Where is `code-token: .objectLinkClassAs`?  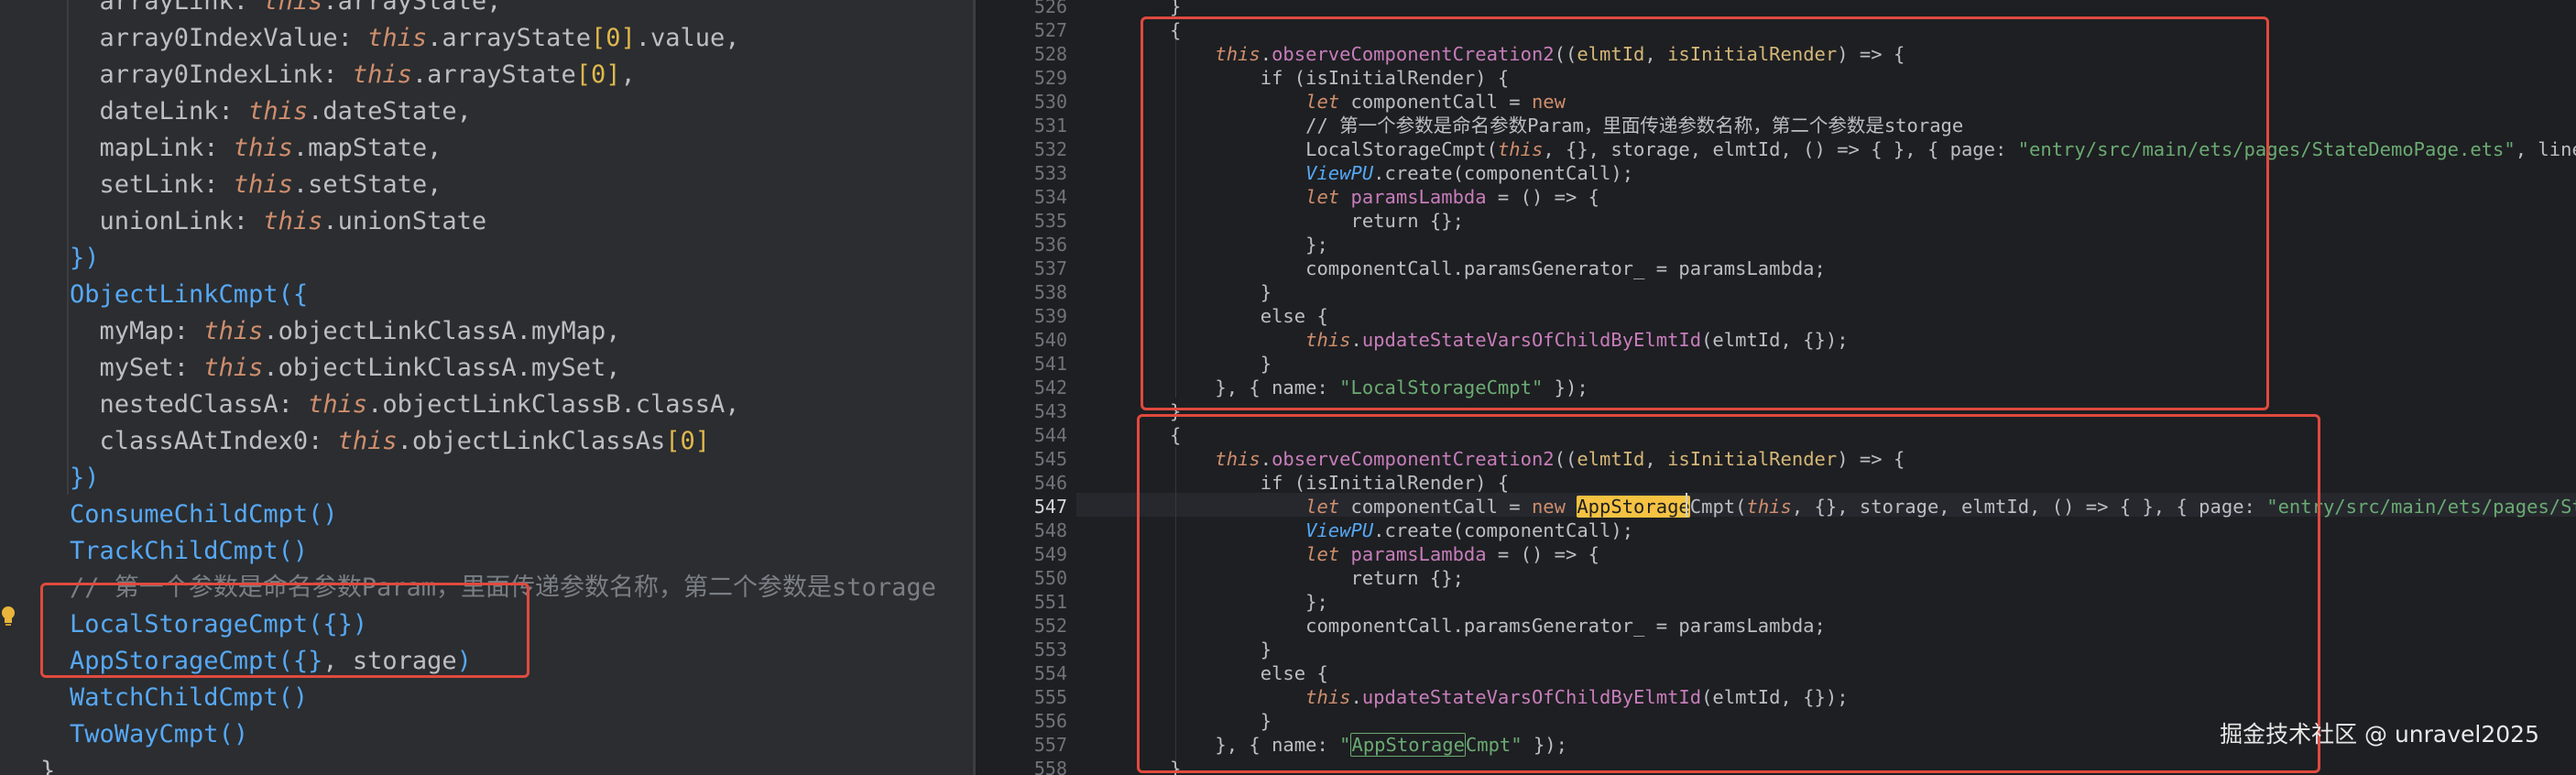
code-token: .objectLinkClassAs is located at coordinates (531, 441).